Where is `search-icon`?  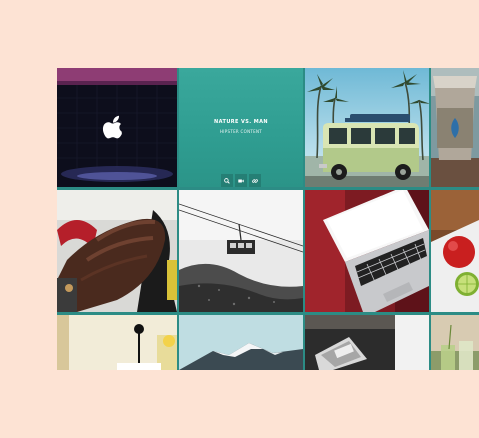 search-icon is located at coordinates (227, 180).